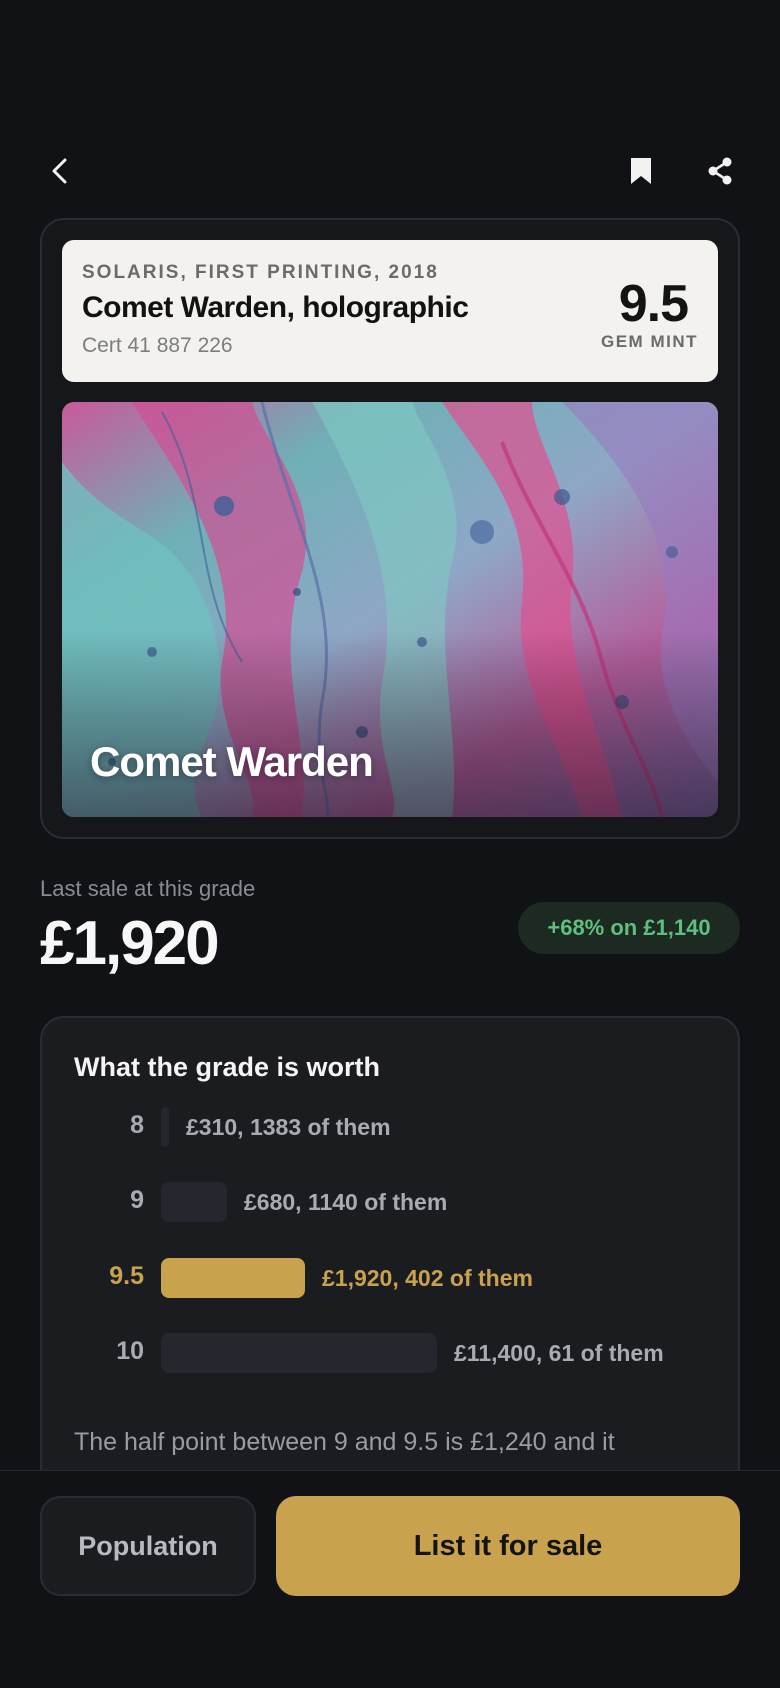  I want to click on grade-row-9: 9 £680, 1140 of them, so click(390, 1202).